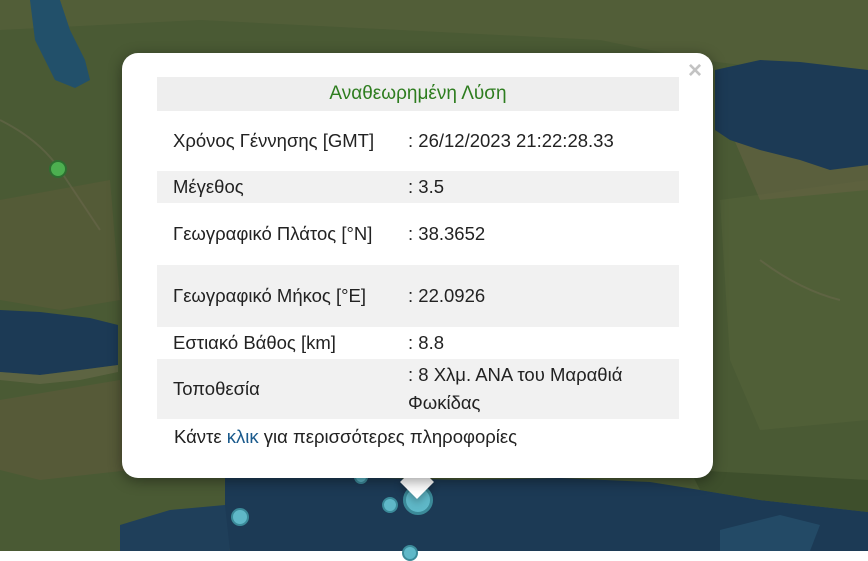  What do you see at coordinates (273, 233) in the screenshot?
I see `row-key: Γεωγραφικό Πλάτος [°N]` at bounding box center [273, 233].